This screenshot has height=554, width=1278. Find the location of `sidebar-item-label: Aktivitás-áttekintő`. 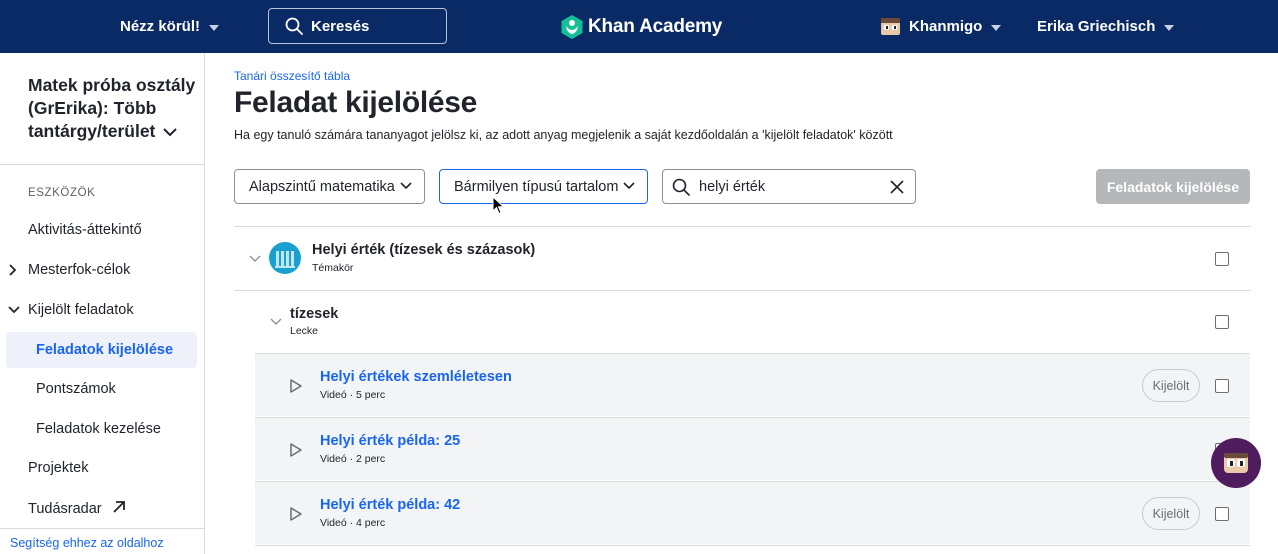

sidebar-item-label: Aktivitás-áttekintő is located at coordinates (85, 230).